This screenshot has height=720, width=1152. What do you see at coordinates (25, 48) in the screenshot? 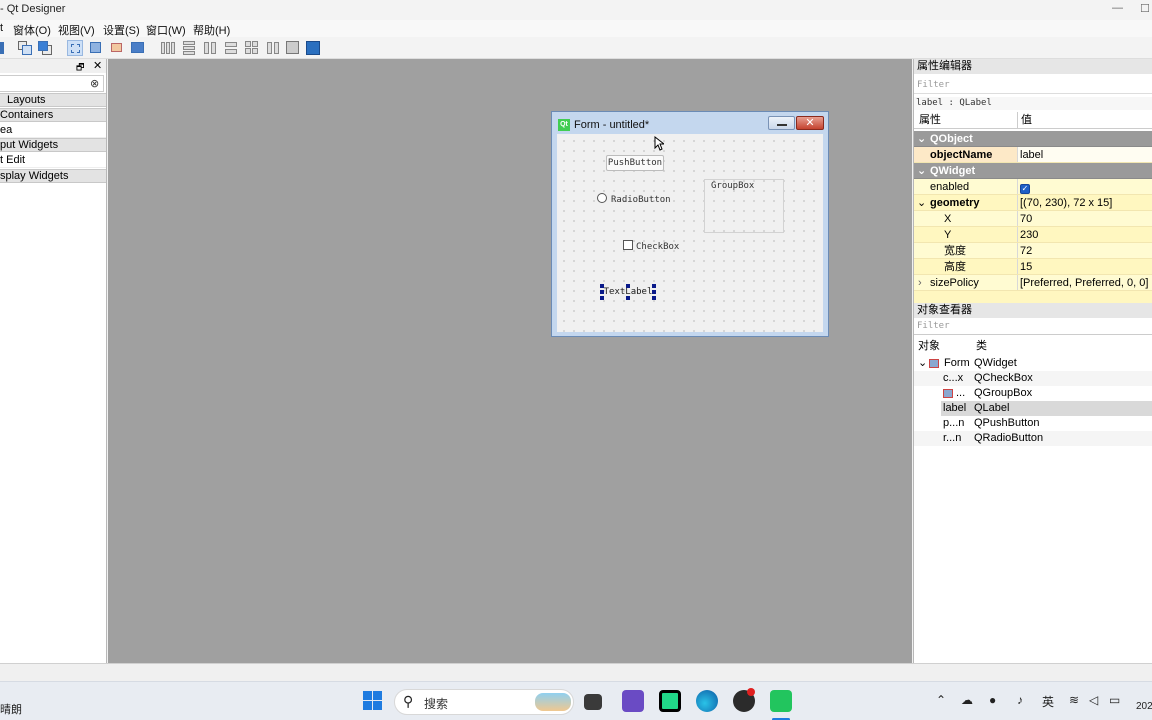
I see `send-to-back-icon` at bounding box center [25, 48].